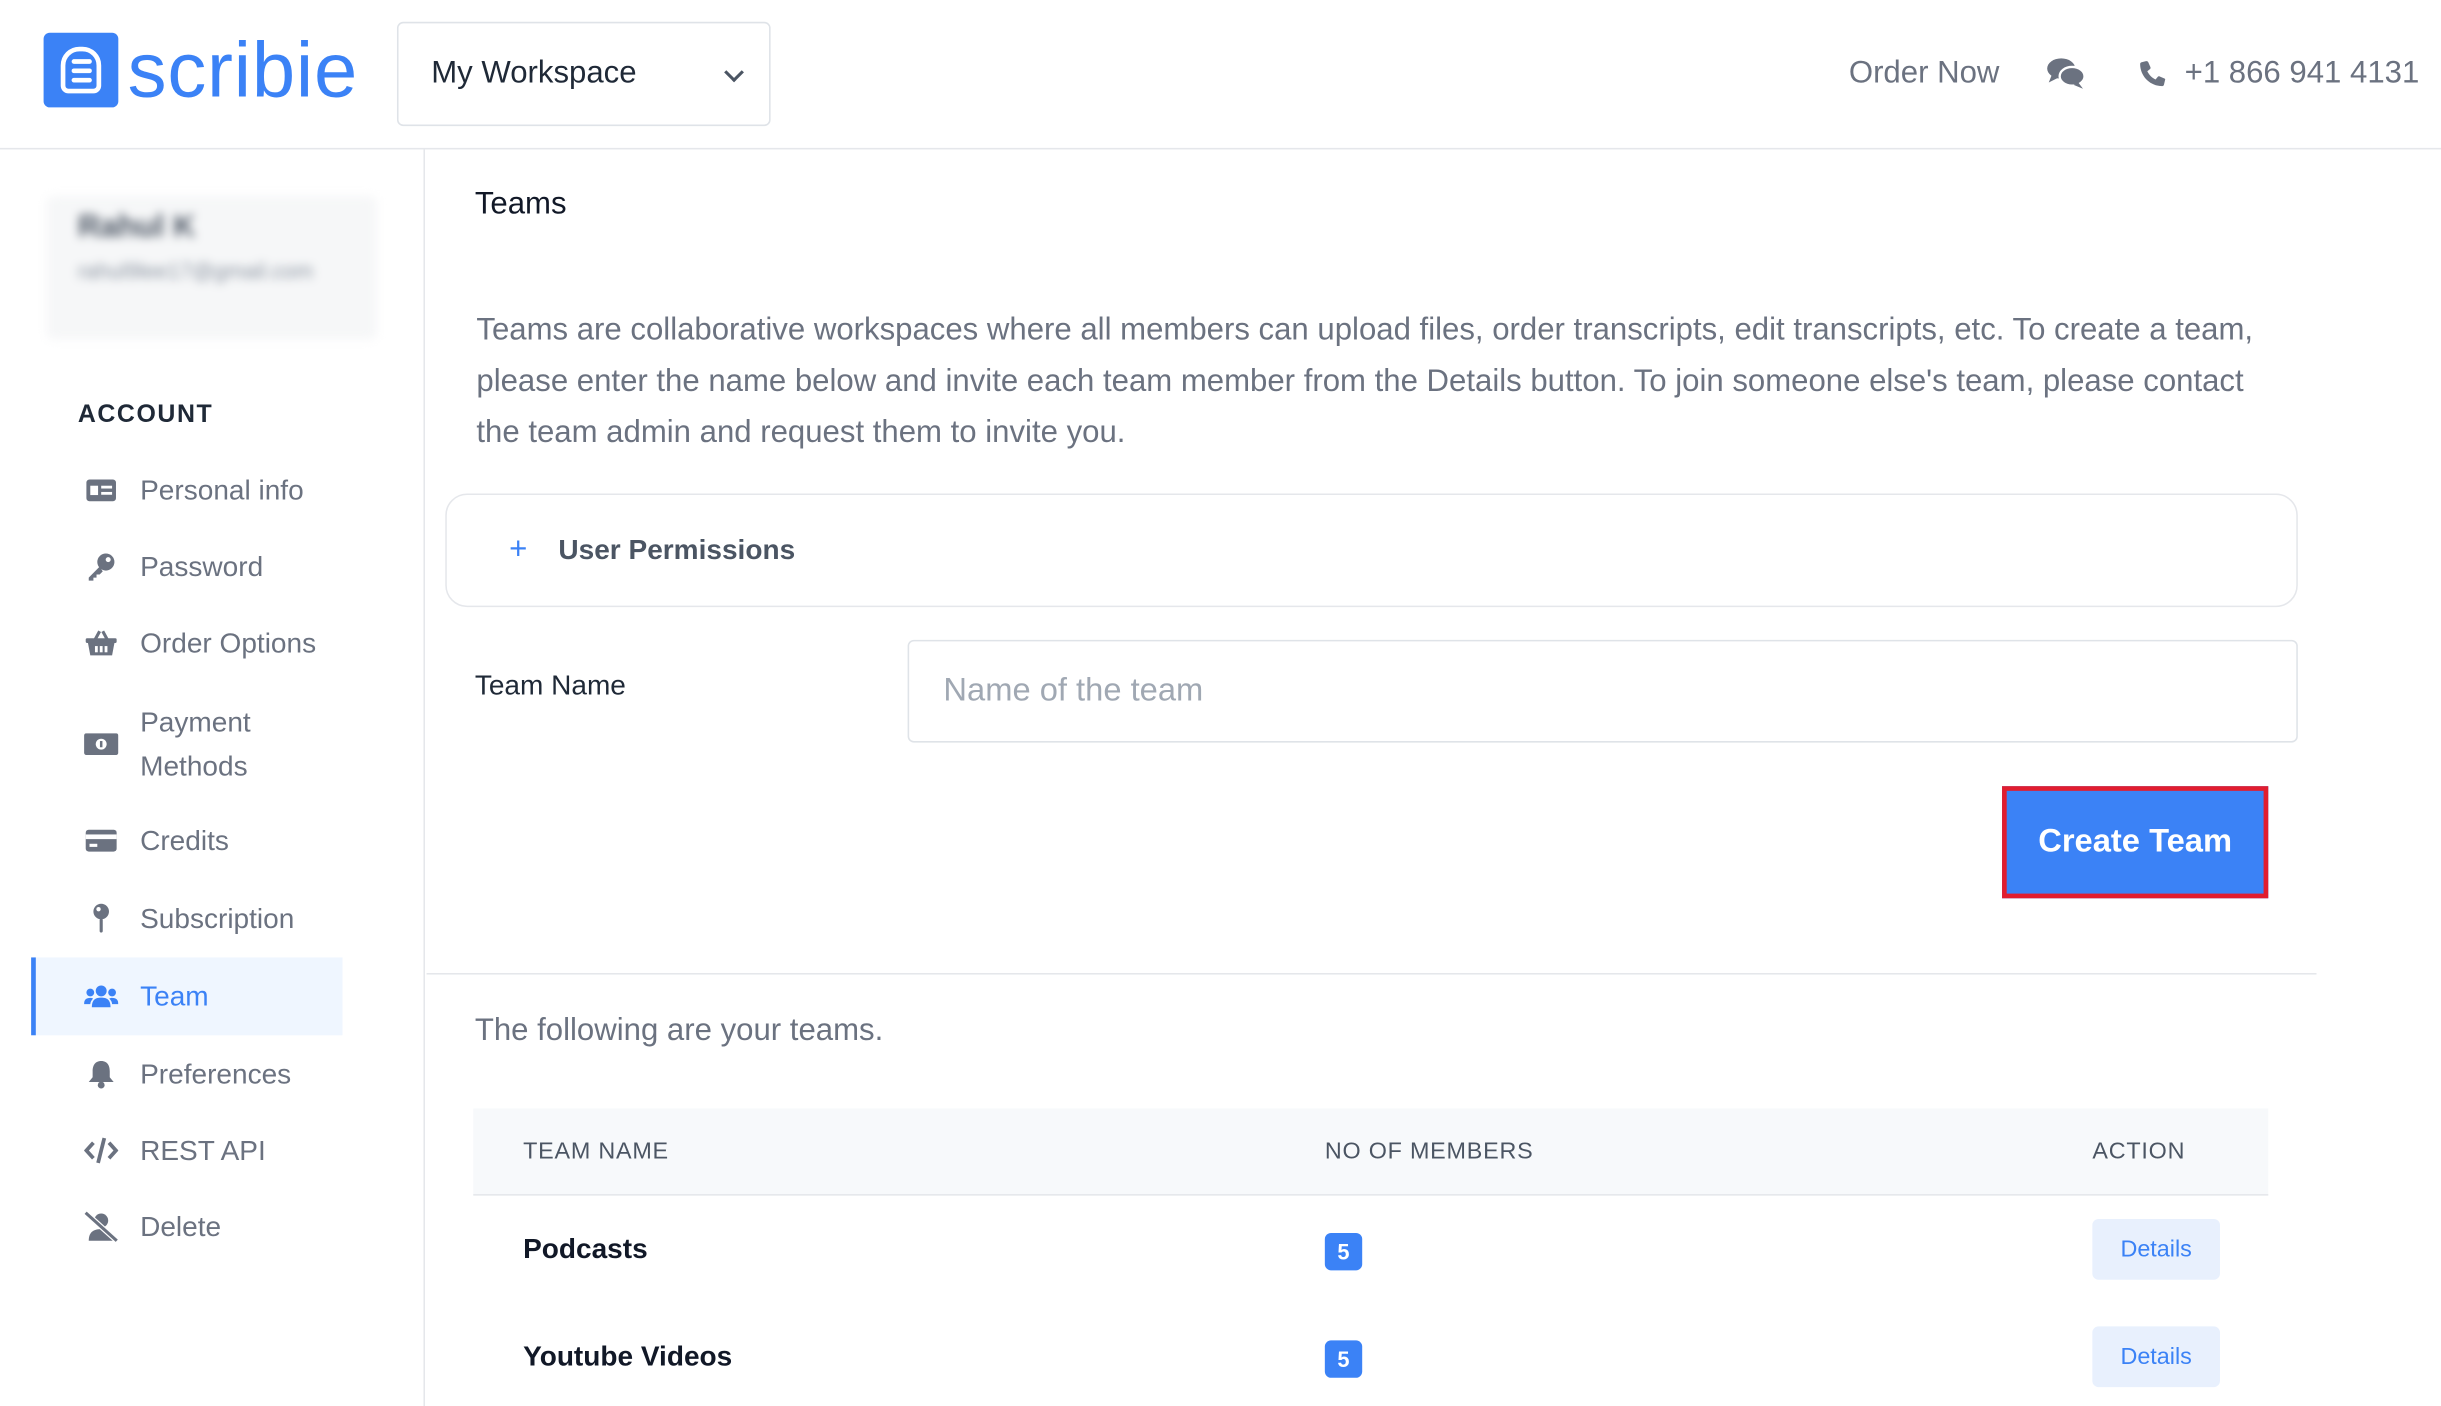 Image resolution: width=2441 pixels, height=1406 pixels. What do you see at coordinates (181, 1226) in the screenshot?
I see `sidebar-item-label: Delete` at bounding box center [181, 1226].